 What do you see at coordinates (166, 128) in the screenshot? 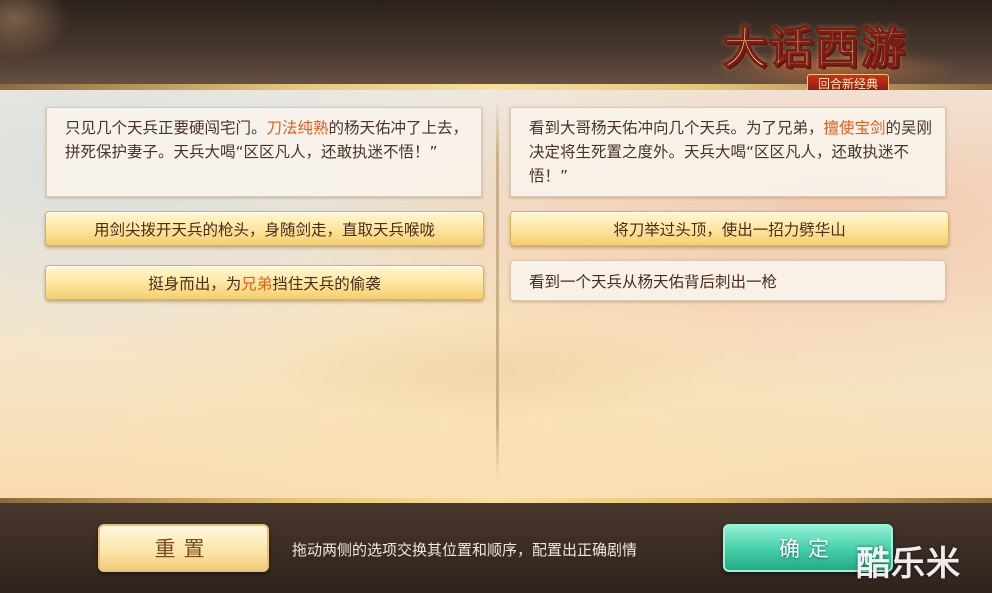
I see `left-story-part1: 只见几个天兵正要硬闯宅门。` at bounding box center [166, 128].